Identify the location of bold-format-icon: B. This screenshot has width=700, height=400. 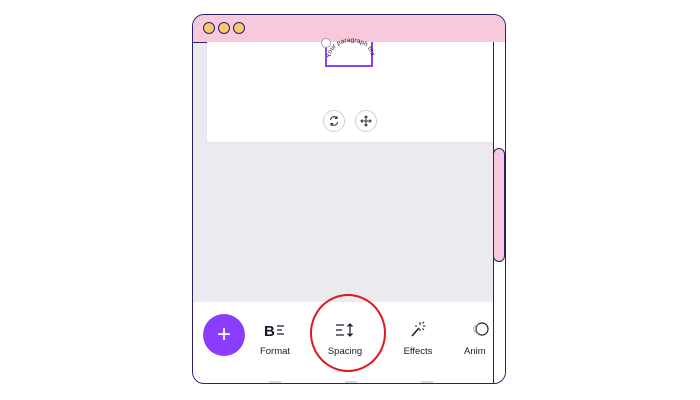
(274, 330).